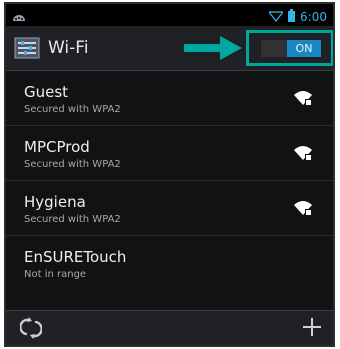 The height and width of the screenshot is (349, 340). Describe the element at coordinates (68, 48) in the screenshot. I see `page-title: Wi-Fi` at that location.